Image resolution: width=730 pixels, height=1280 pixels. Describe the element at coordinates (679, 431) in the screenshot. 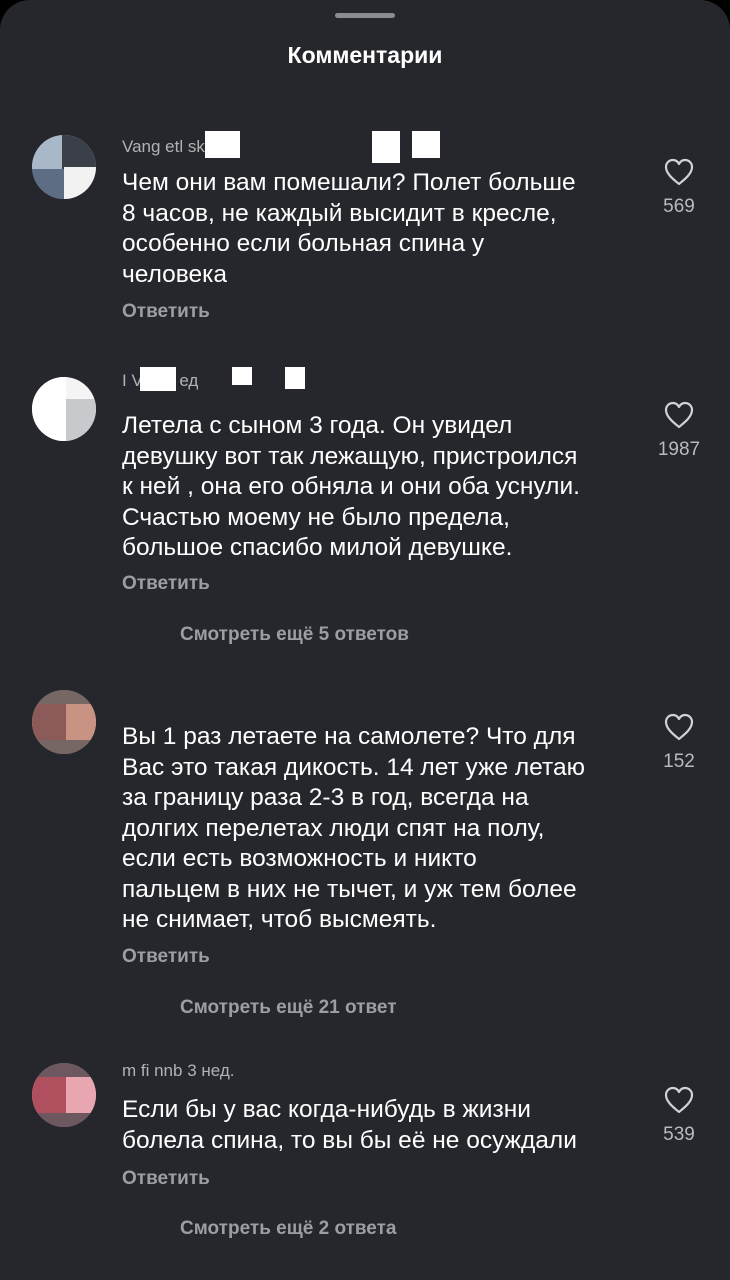

I see `like-button: 1987` at that location.